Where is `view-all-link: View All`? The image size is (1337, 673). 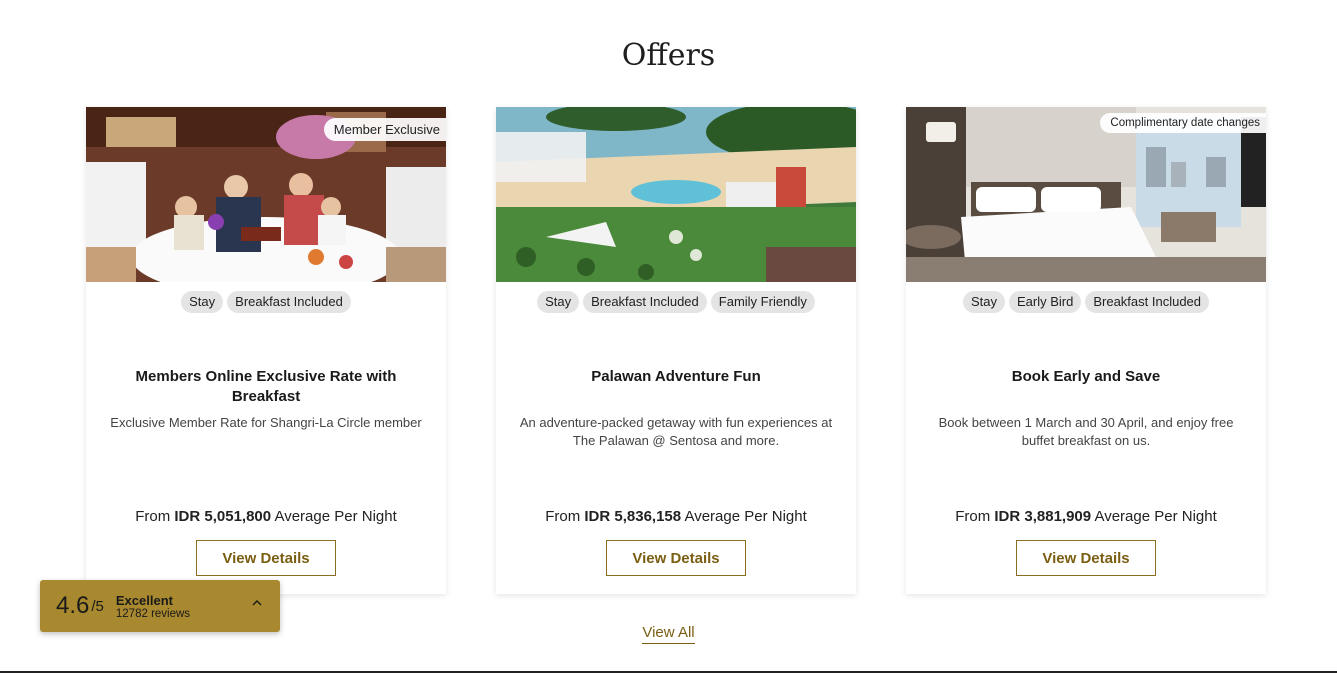
view-all-link: View All is located at coordinates (668, 634).